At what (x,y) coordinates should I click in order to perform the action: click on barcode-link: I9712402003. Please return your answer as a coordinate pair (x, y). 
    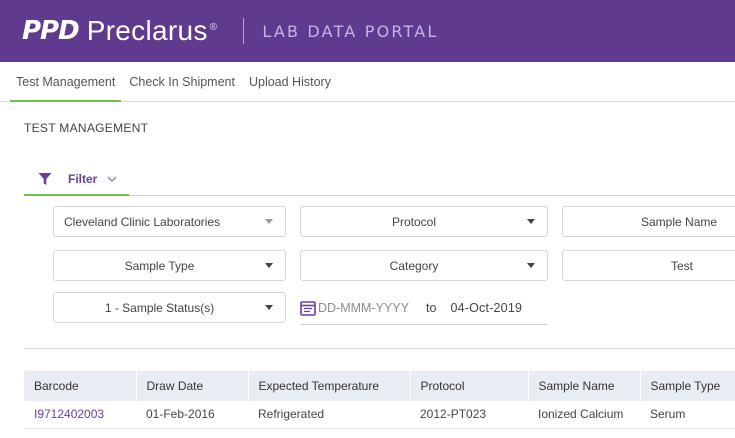
    Looking at the image, I should click on (80, 415).